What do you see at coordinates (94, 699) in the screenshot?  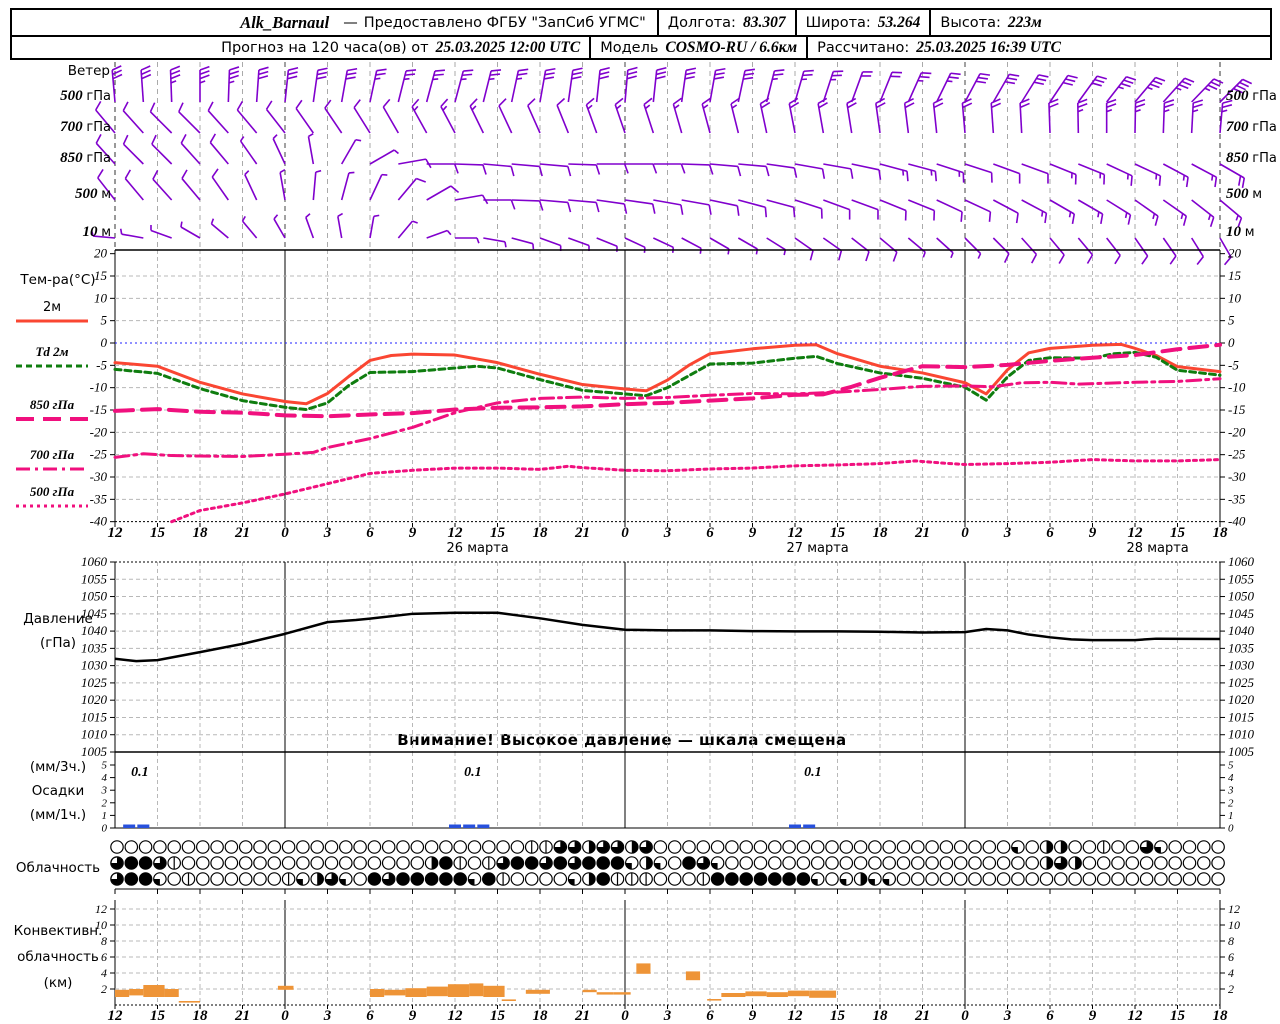 I see `svg-text: 1020` at bounding box center [94, 699].